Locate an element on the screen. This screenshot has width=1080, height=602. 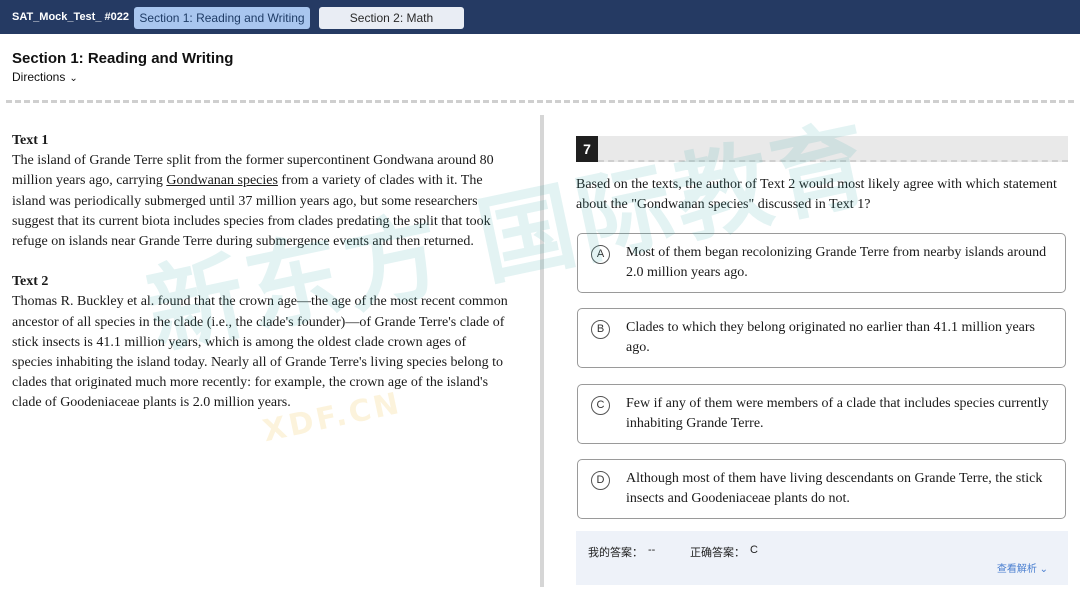
question-number: 7 is located at coordinates (587, 149).